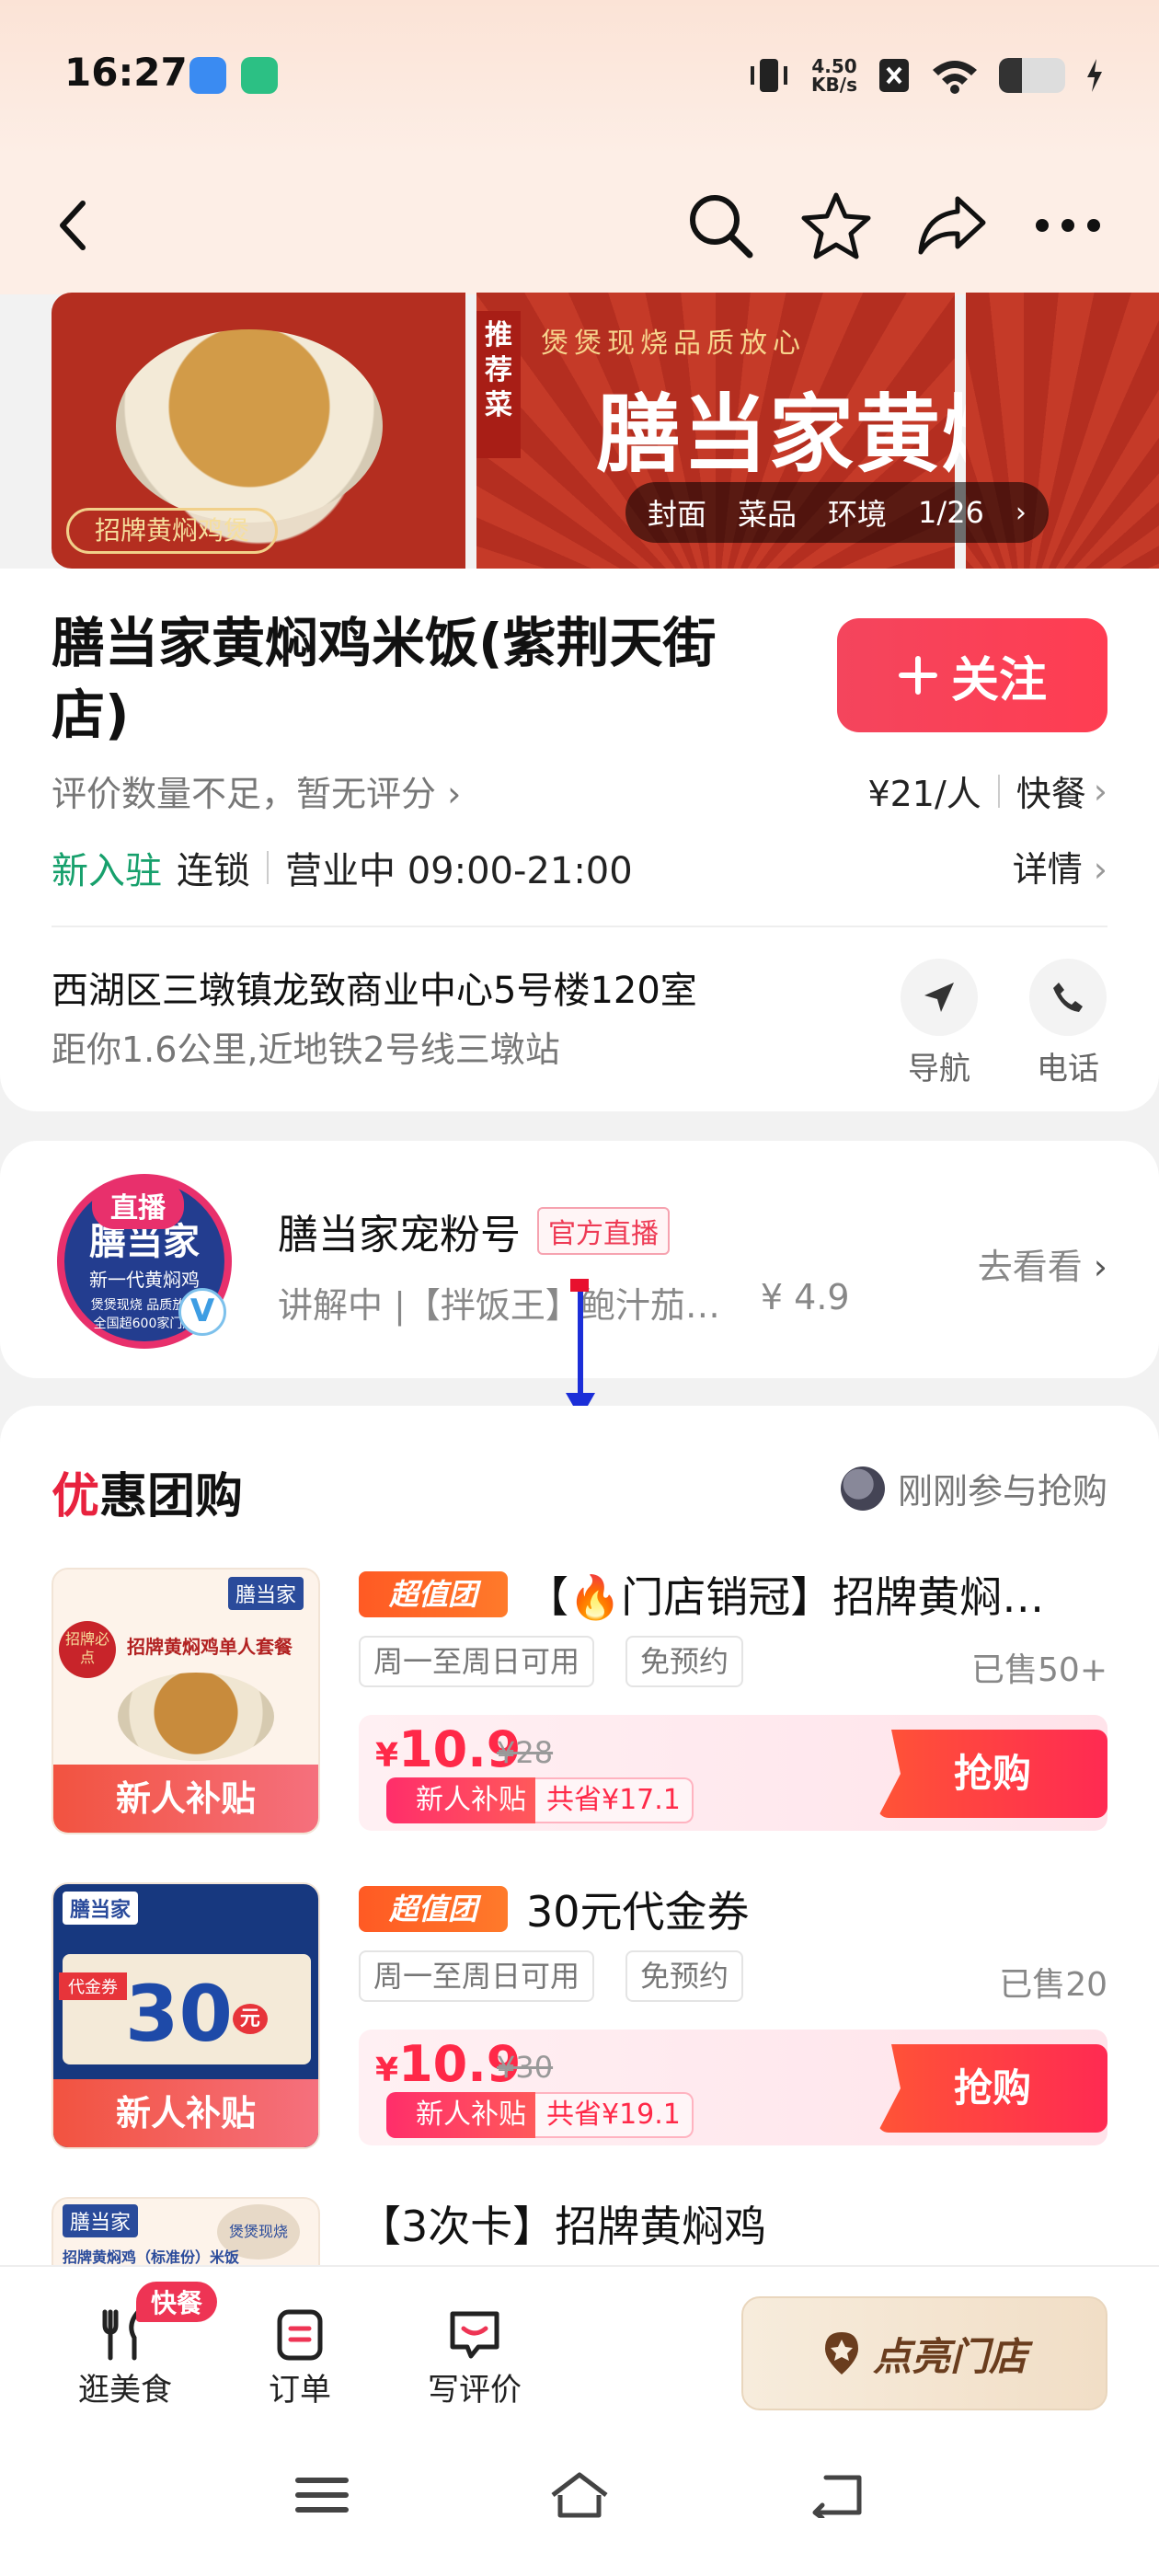 The image size is (1159, 2576). I want to click on category: 快餐, so click(1051, 794).